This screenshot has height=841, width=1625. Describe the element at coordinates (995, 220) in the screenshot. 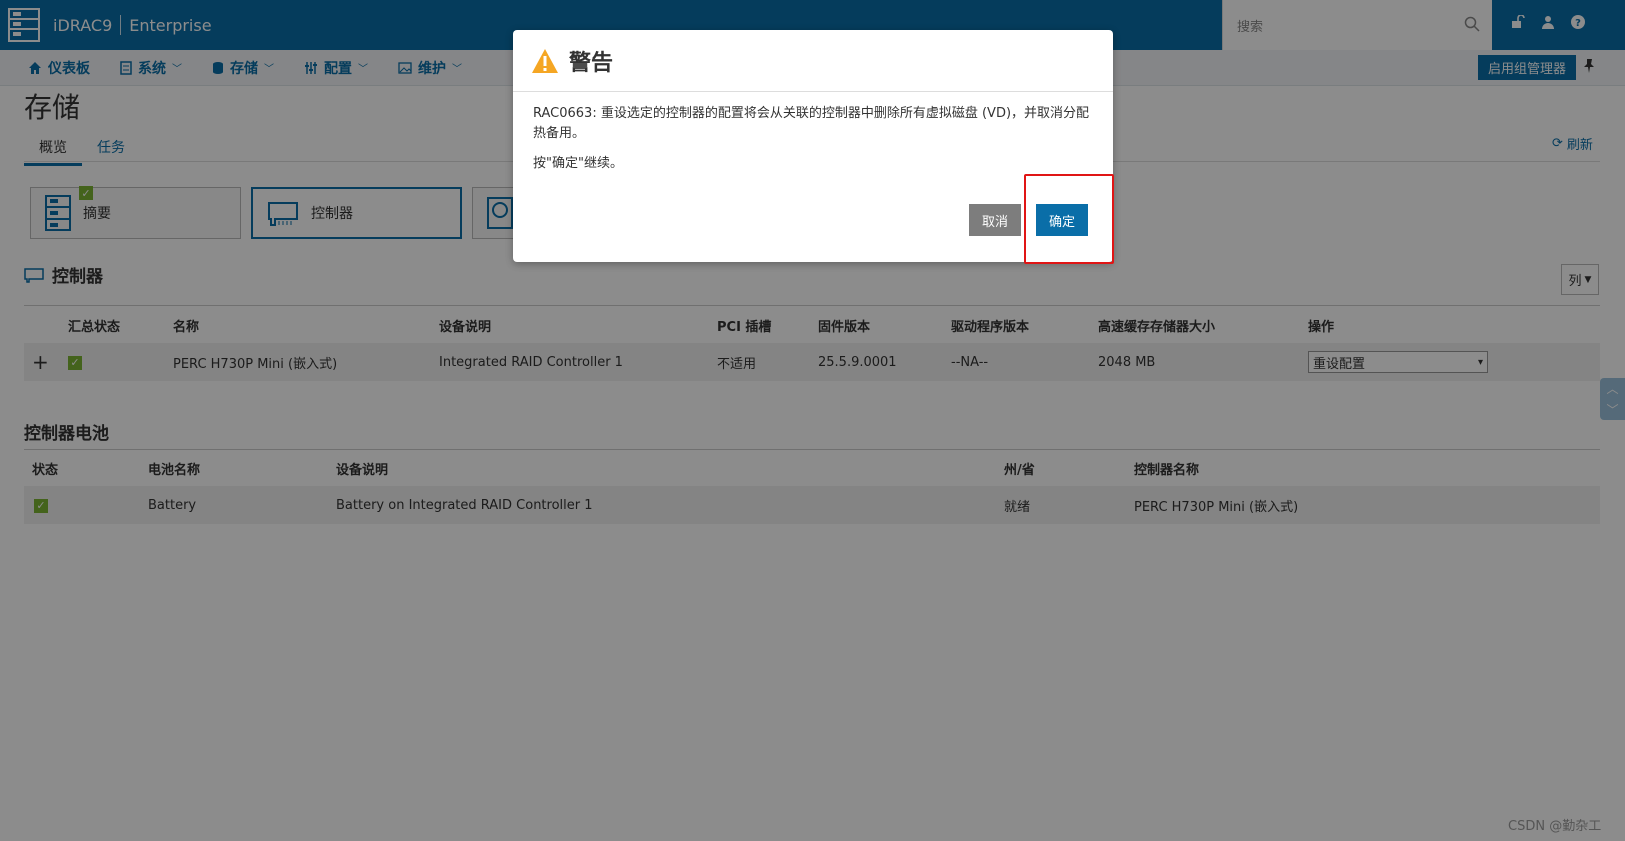

I see `cancel-button: 取消` at that location.